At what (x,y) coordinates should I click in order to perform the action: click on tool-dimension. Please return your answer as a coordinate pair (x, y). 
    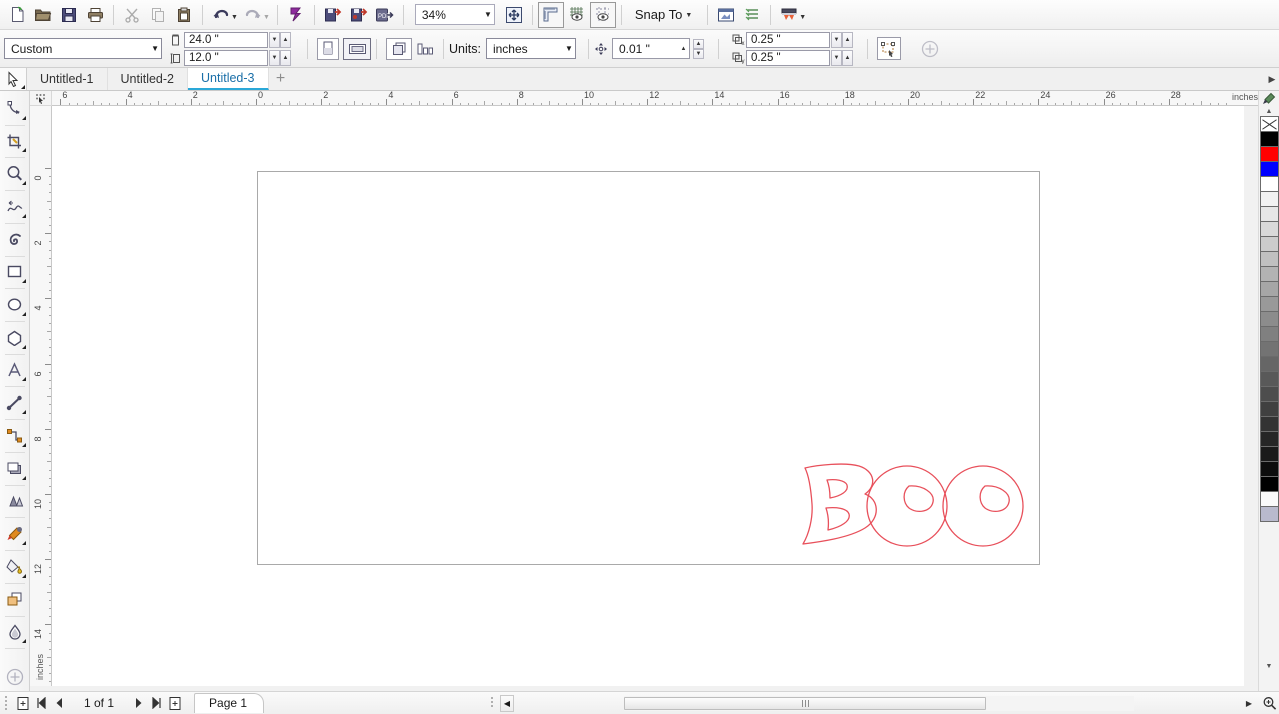
    Looking at the image, I should click on (15, 403).